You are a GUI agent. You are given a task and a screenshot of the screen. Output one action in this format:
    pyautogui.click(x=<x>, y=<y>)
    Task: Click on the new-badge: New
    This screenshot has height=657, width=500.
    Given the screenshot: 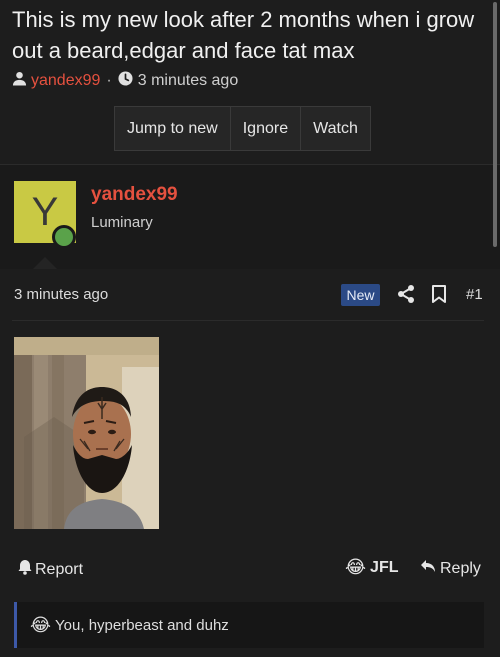 What is the action you would take?
    pyautogui.click(x=360, y=295)
    